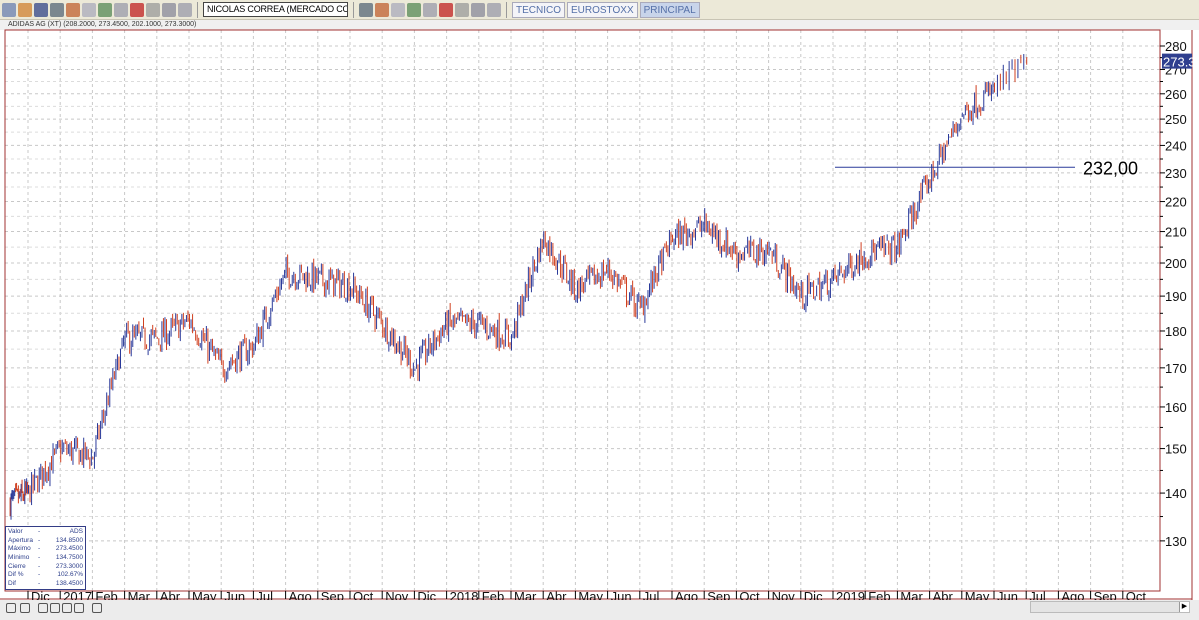 The image size is (1199, 620). Describe the element at coordinates (55, 608) in the screenshot. I see `zoom-area-icon` at that location.